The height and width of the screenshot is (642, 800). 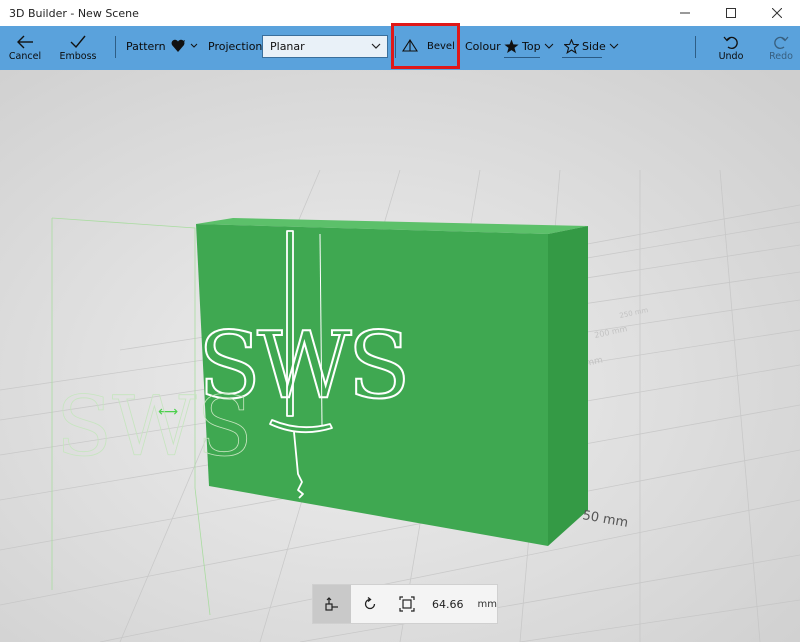 What do you see at coordinates (154, 427) in the screenshot?
I see `ghost-text: SWS` at bounding box center [154, 427].